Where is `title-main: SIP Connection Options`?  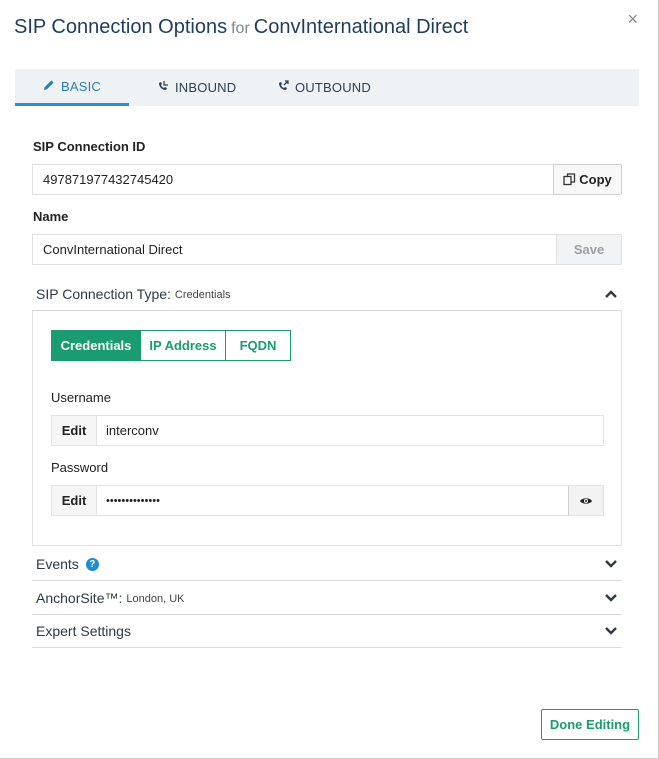
title-main: SIP Connection Options is located at coordinates (121, 27).